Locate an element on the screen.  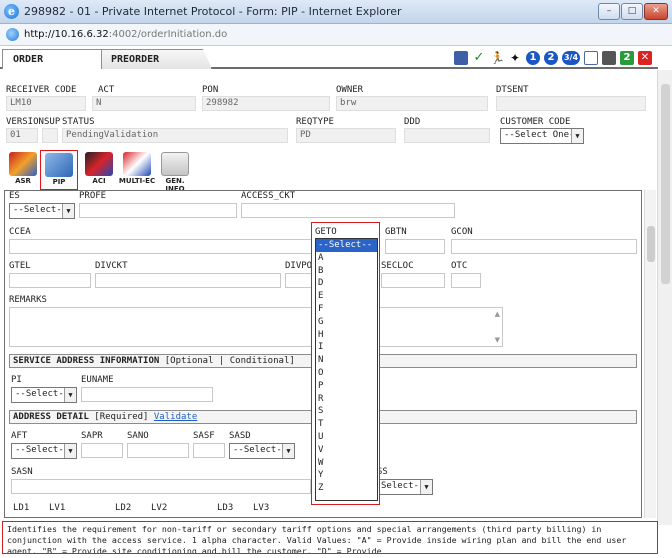
geto-option: D is located at coordinates (346, 283).